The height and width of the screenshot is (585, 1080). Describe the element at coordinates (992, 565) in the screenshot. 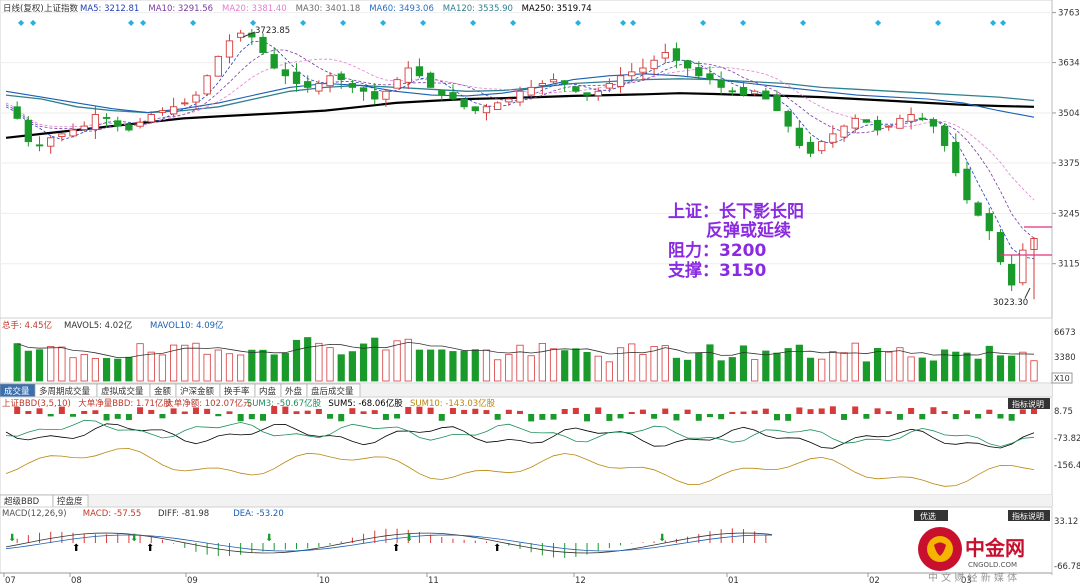

I see `watermark-url: CNGOLD.COM` at that location.